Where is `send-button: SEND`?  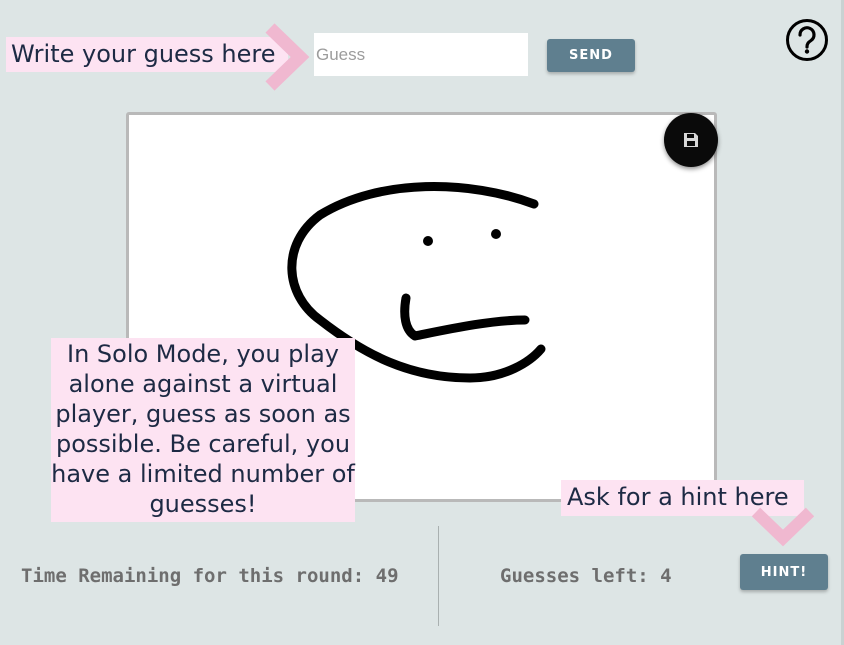 send-button: SEND is located at coordinates (591, 55).